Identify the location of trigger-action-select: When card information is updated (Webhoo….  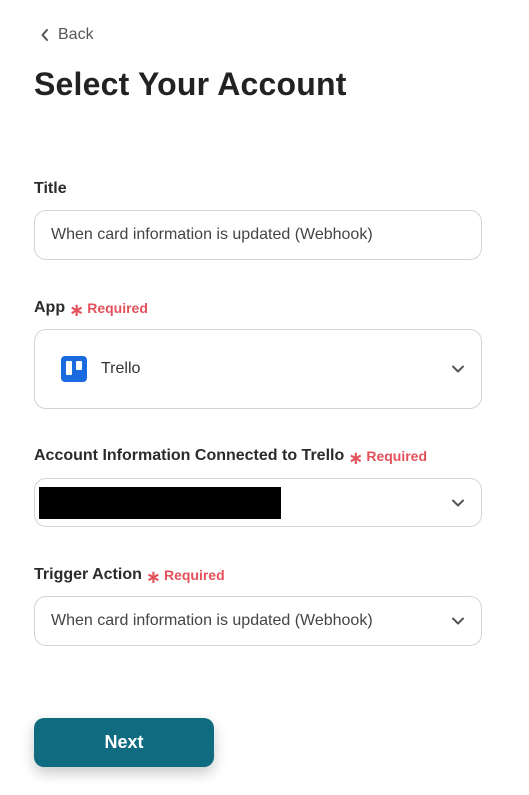
(258, 621).